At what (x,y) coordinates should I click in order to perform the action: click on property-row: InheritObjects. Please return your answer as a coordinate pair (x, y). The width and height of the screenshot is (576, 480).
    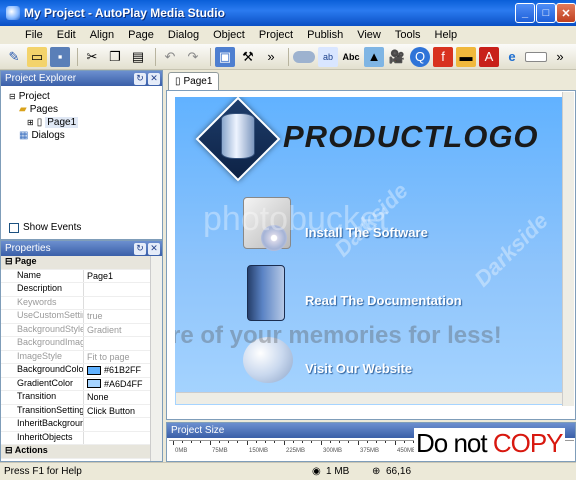
    Looking at the image, I should click on (81, 438).